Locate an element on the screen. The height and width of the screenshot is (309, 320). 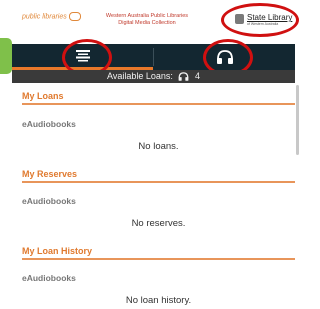
empty-message: No reserves. is located at coordinates (158, 223).